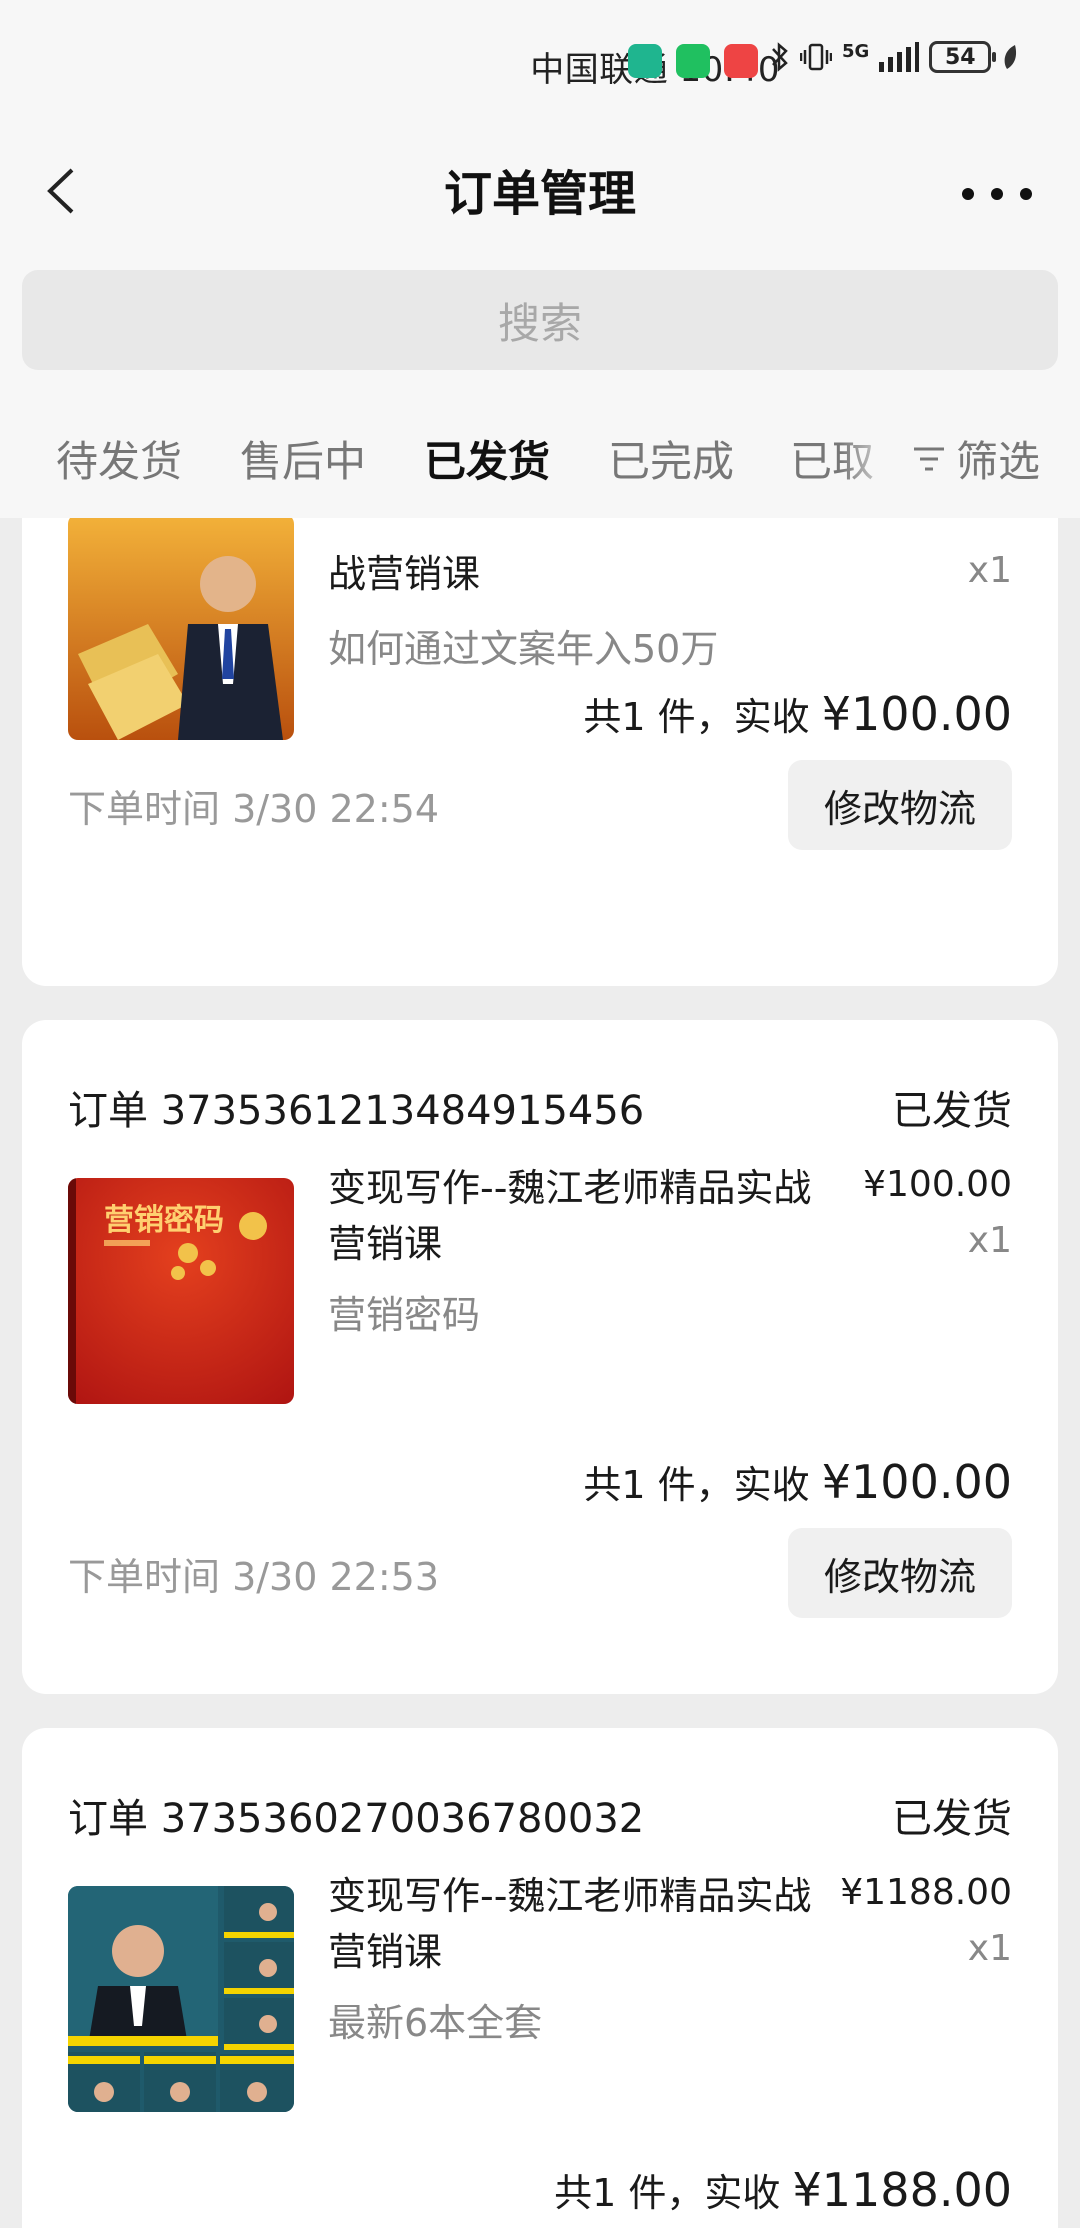  Describe the element at coordinates (816, 57) in the screenshot. I see `vibrate-icon` at that location.